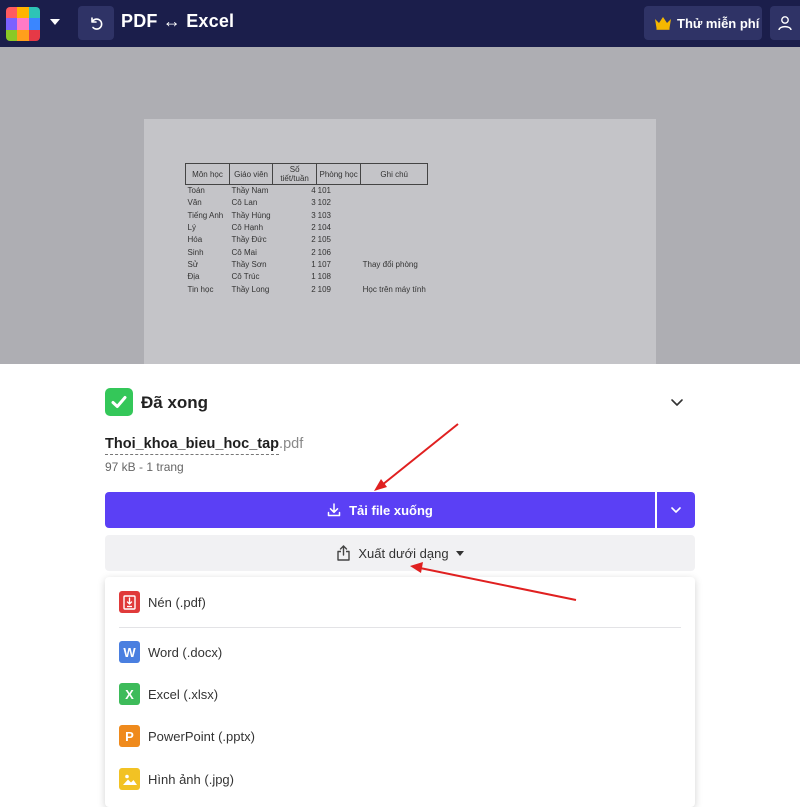 Image resolution: width=800 pixels, height=807 pixels. What do you see at coordinates (244, 203) in the screenshot?
I see `table-cell: Cô Lan` at bounding box center [244, 203].